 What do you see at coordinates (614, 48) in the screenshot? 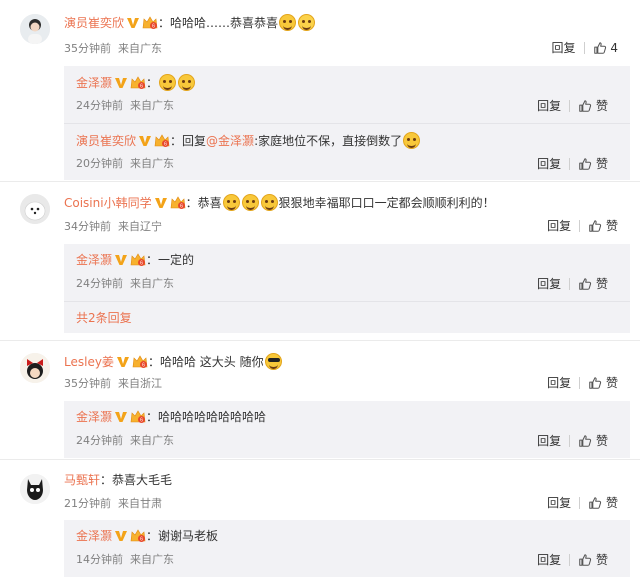
I see `like-count: 4` at bounding box center [614, 48].